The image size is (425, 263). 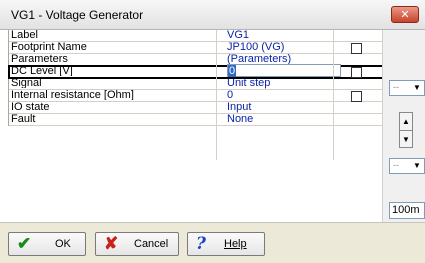 What do you see at coordinates (24, 34) in the screenshot?
I see `property-name: Label` at bounding box center [24, 34].